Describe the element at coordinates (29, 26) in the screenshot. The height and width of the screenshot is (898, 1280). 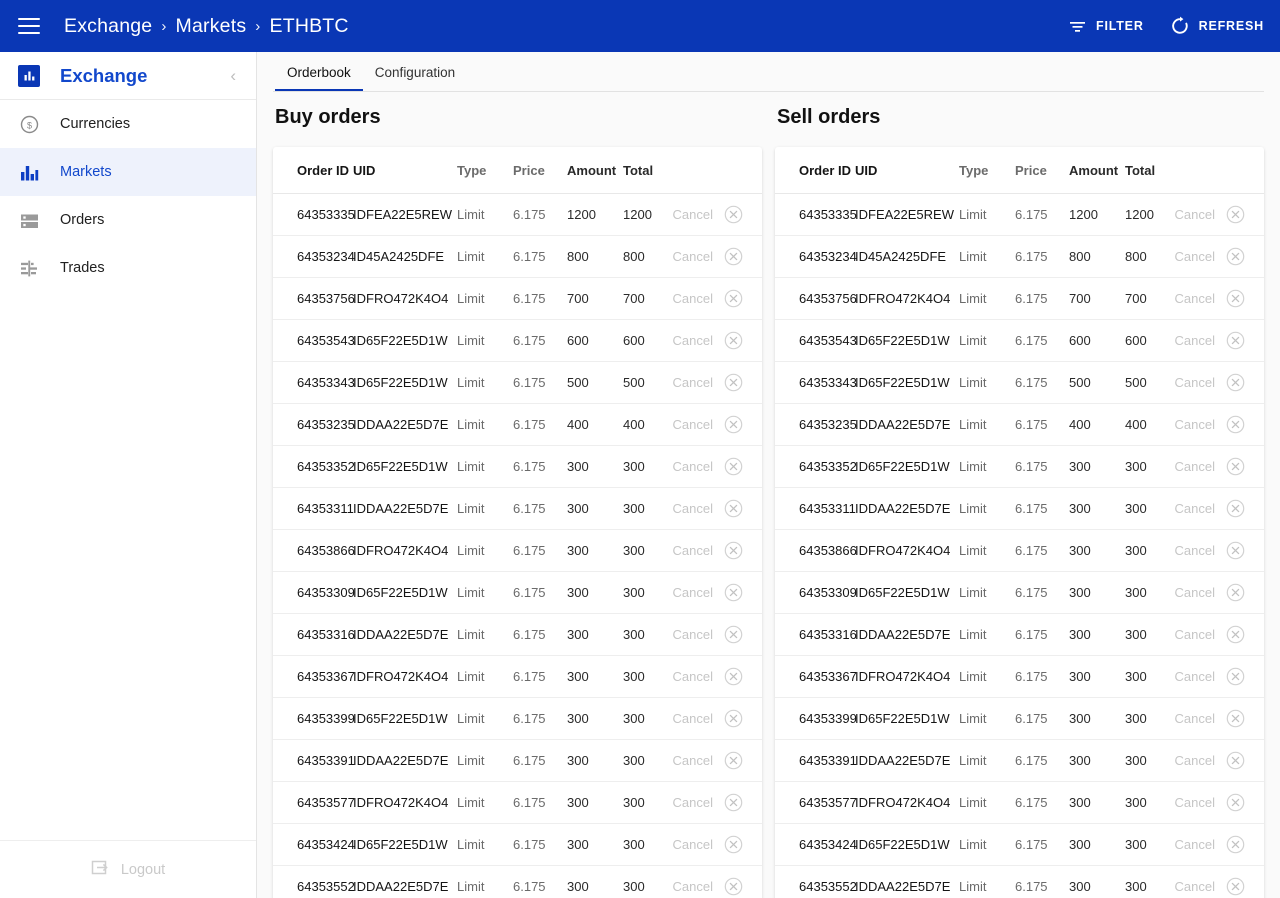
I see `hamburger-menu-icon` at that location.